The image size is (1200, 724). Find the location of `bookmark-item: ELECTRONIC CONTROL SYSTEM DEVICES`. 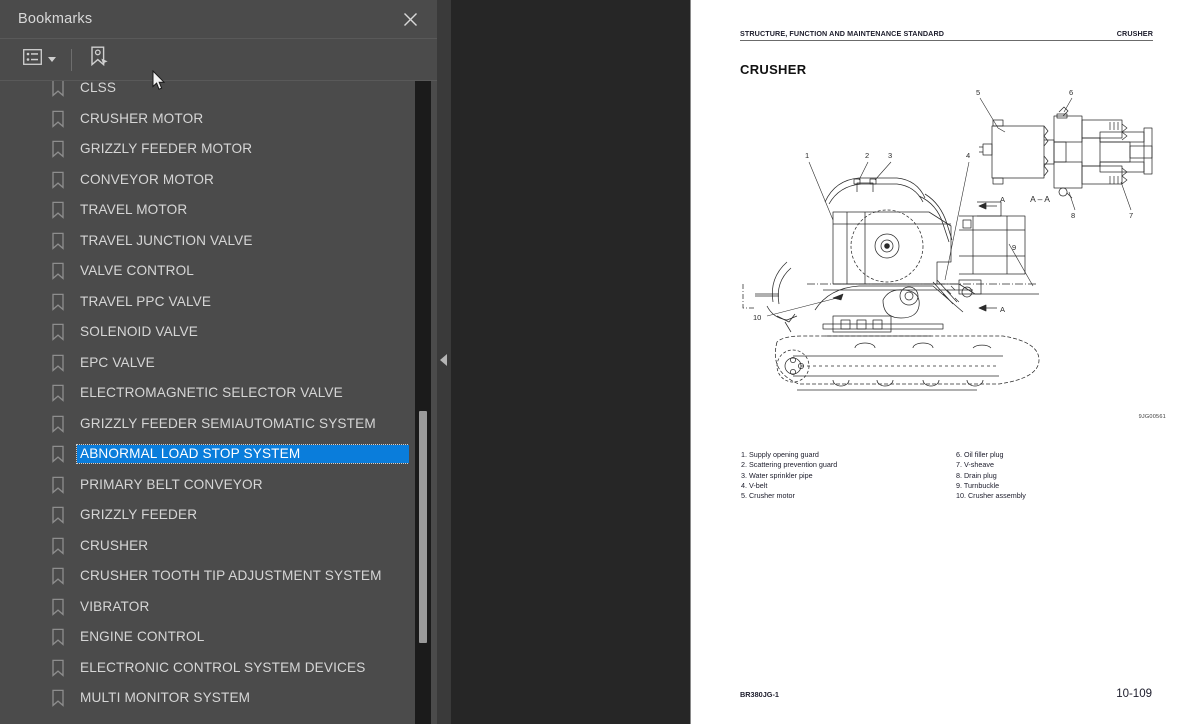

bookmark-item: ELECTRONIC CONTROL SYSTEM DEVICES is located at coordinates (227, 668).